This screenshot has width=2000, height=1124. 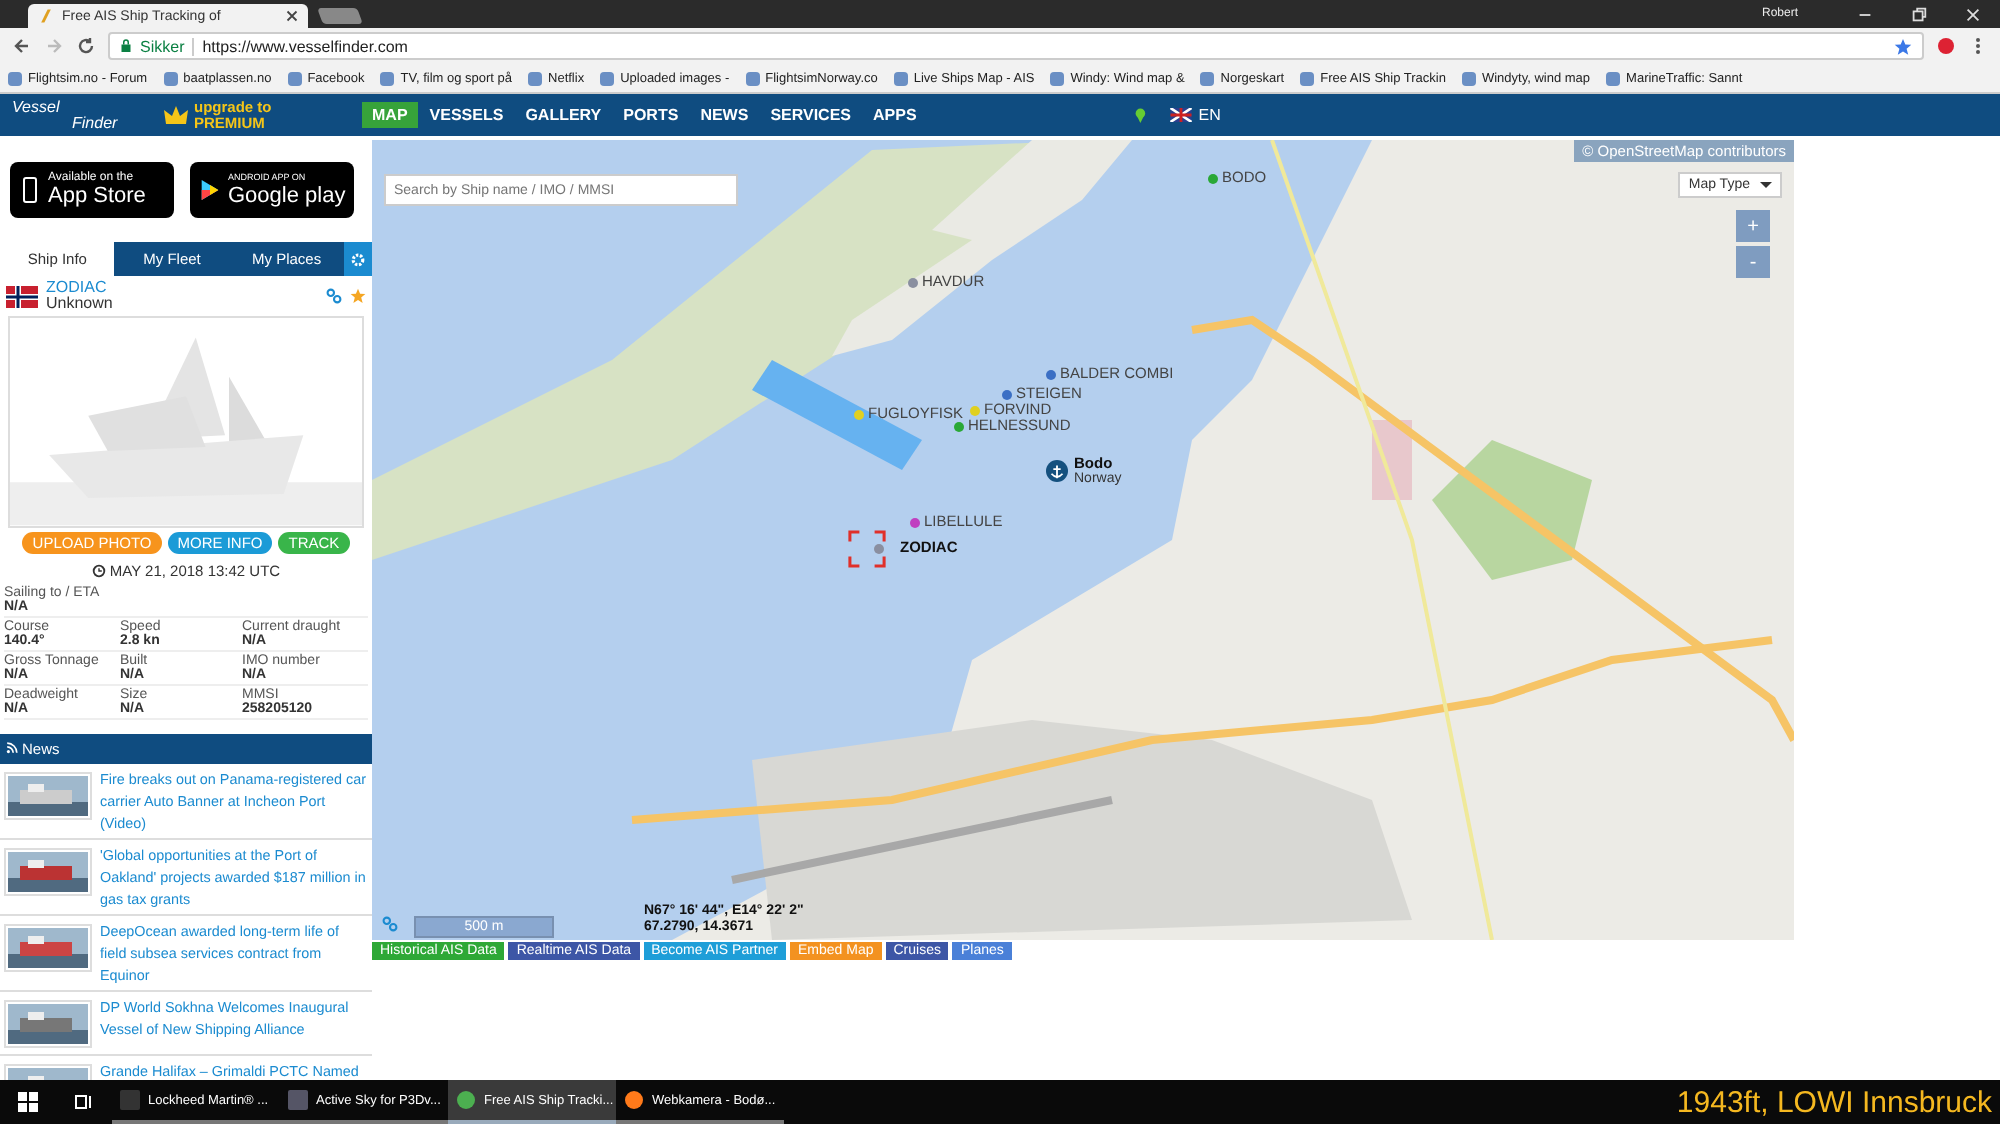 What do you see at coordinates (895, 115) in the screenshot?
I see `nav-link: APPS` at bounding box center [895, 115].